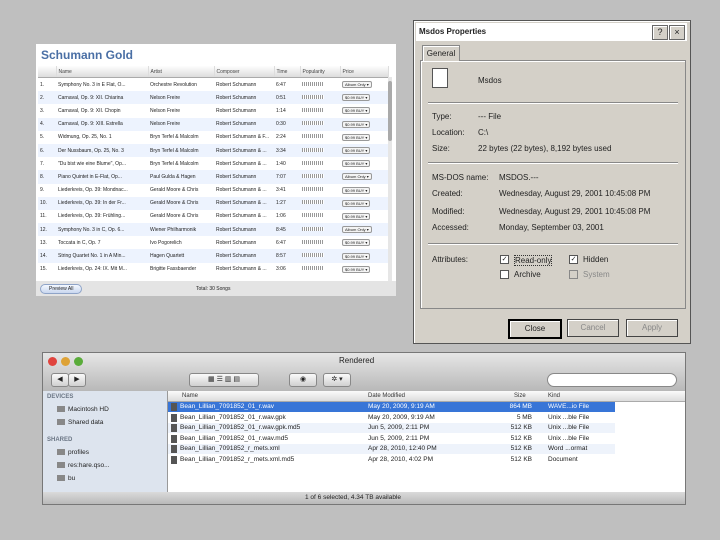 This screenshot has height=540, width=720. I want to click on system-label: System, so click(596, 274).